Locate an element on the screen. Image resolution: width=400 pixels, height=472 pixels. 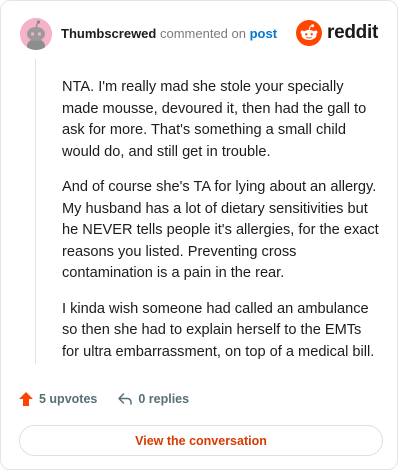
thread-line is located at coordinates (35, 211).